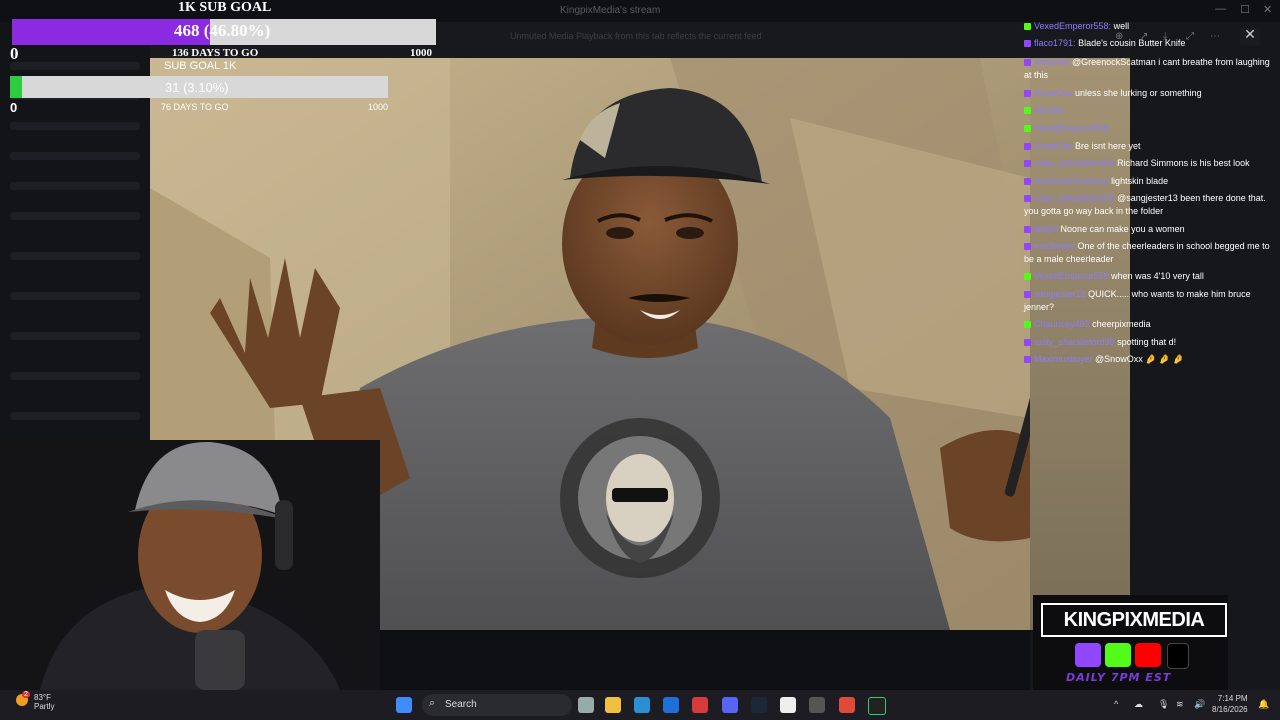 This screenshot has height=720, width=1280. What do you see at coordinates (461, 704) in the screenshot?
I see `search-label: Search` at bounding box center [461, 704].